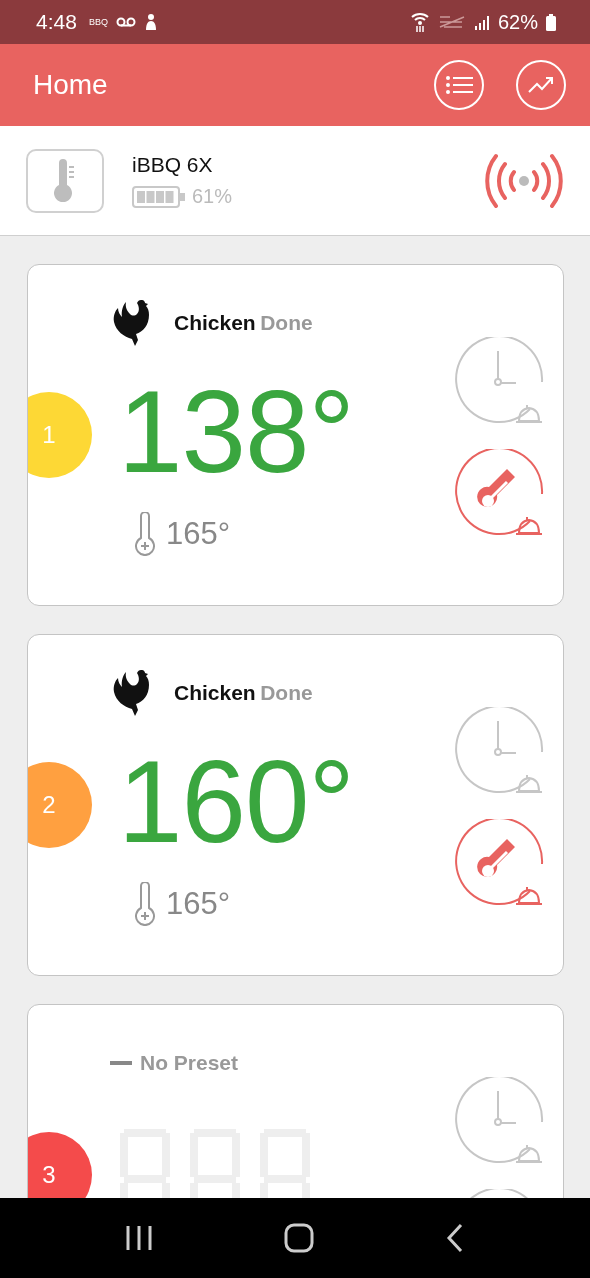 The width and height of the screenshot is (590, 1278). What do you see at coordinates (121, 1063) in the screenshot?
I see `dash-icon` at bounding box center [121, 1063].